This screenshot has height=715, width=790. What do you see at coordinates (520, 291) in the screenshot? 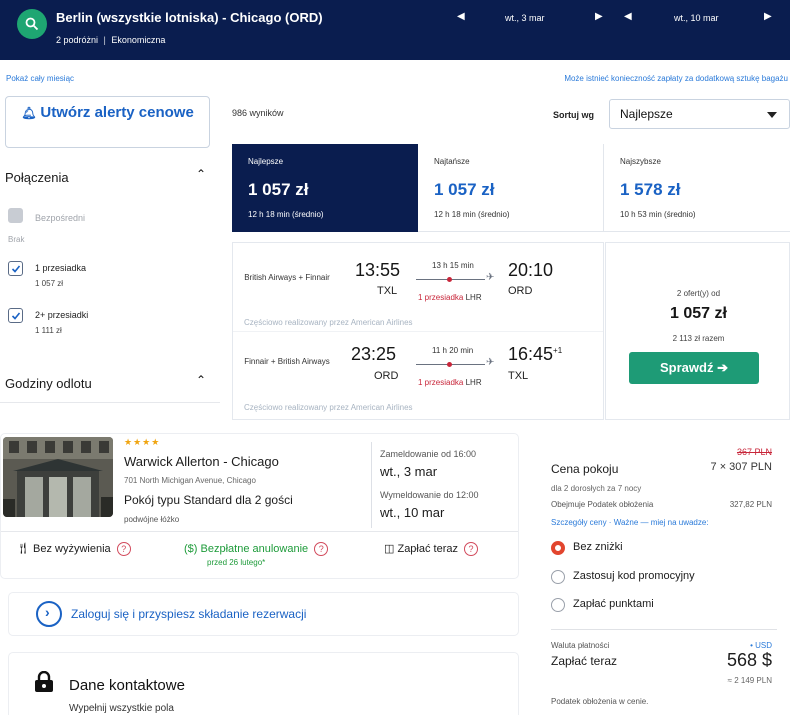
I see `leg1-arrival-airport: ORD` at bounding box center [520, 291].